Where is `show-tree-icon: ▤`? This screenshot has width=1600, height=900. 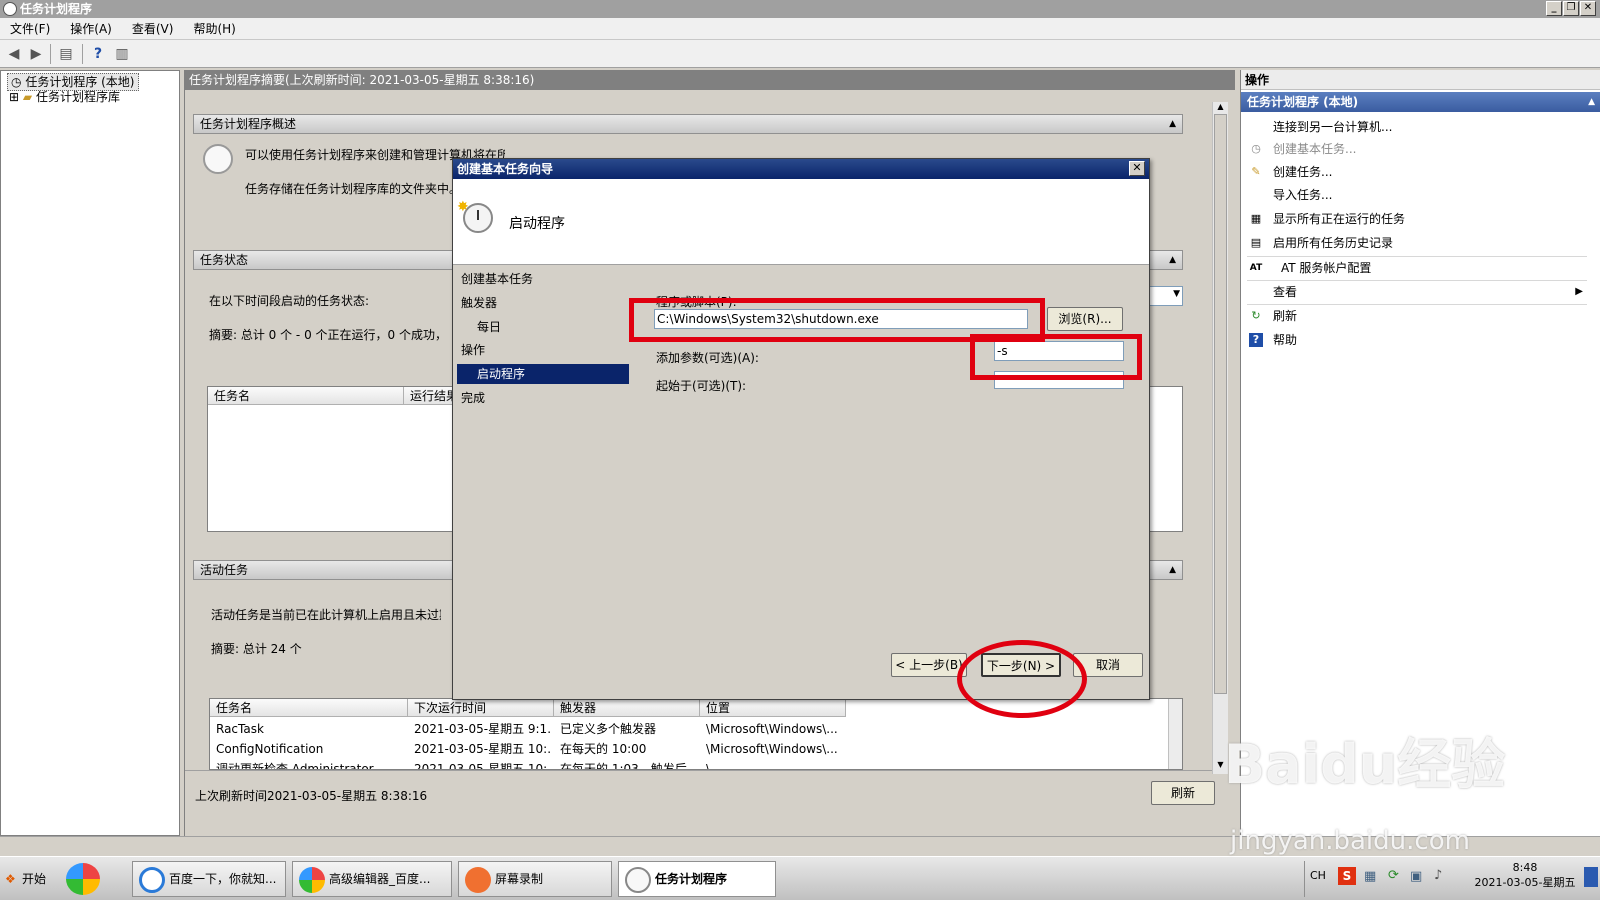
show-tree-icon: ▤ is located at coordinates (66, 54).